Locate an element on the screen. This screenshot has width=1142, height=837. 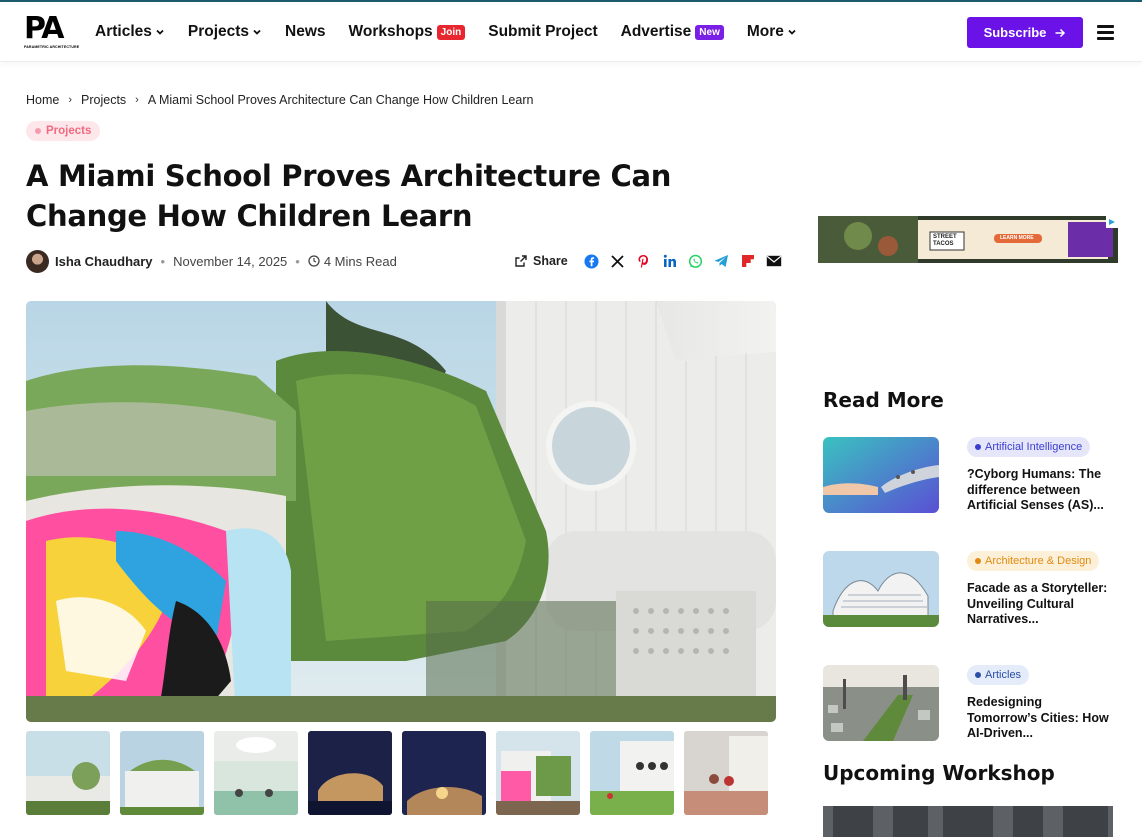
nav-more: More is located at coordinates (772, 32).